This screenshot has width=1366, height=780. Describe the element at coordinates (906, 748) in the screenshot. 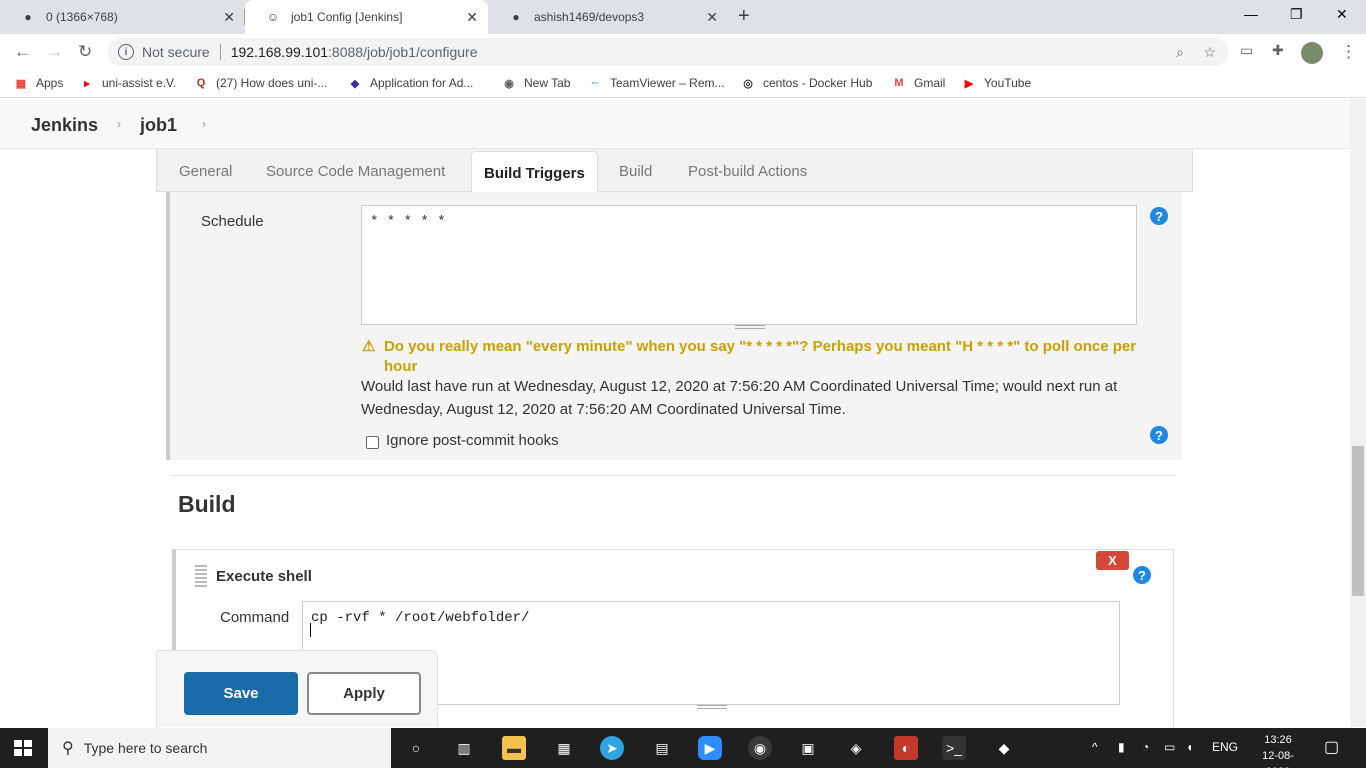

I see `paint-icon: ◐` at that location.